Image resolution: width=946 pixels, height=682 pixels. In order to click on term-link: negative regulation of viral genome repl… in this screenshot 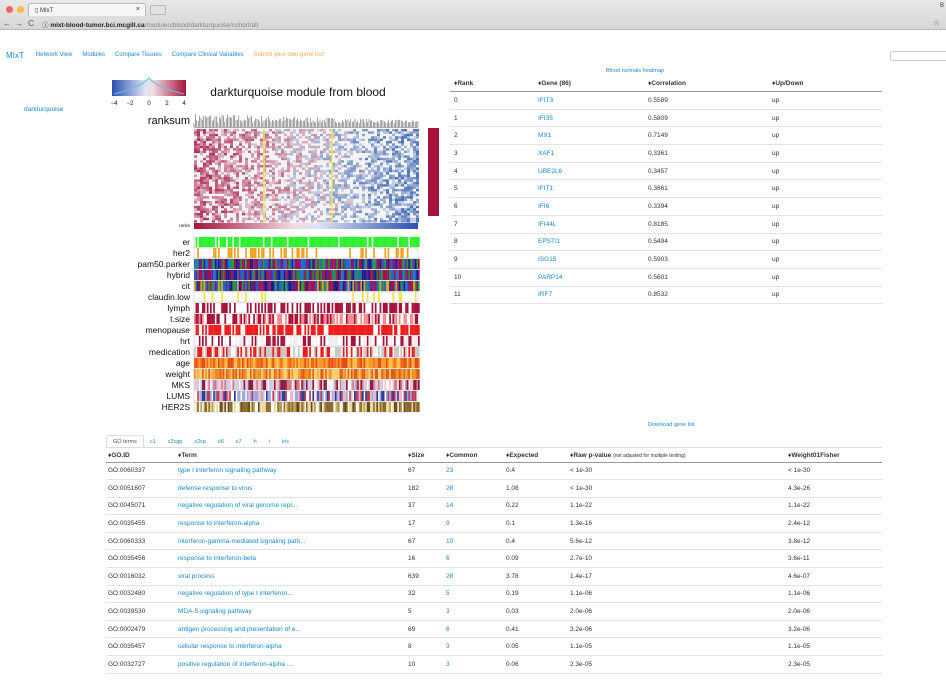, I will do `click(291, 506)`.